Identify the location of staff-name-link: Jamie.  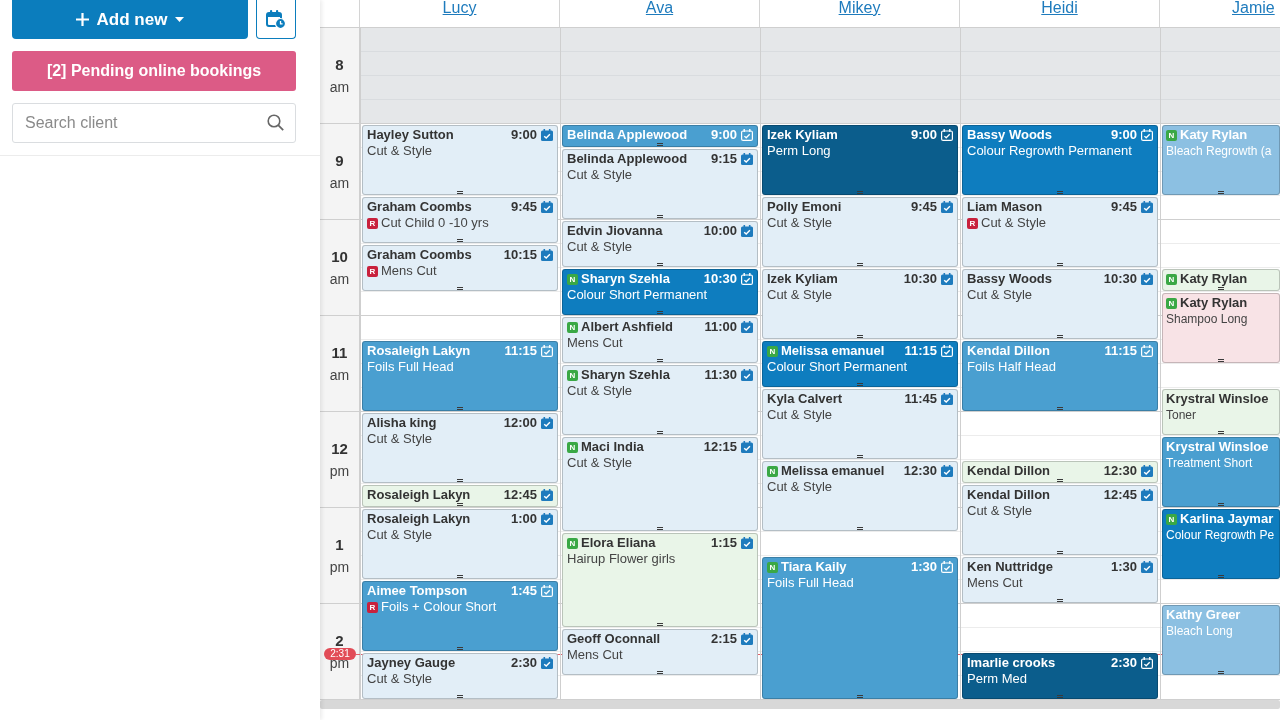
(1253, 8).